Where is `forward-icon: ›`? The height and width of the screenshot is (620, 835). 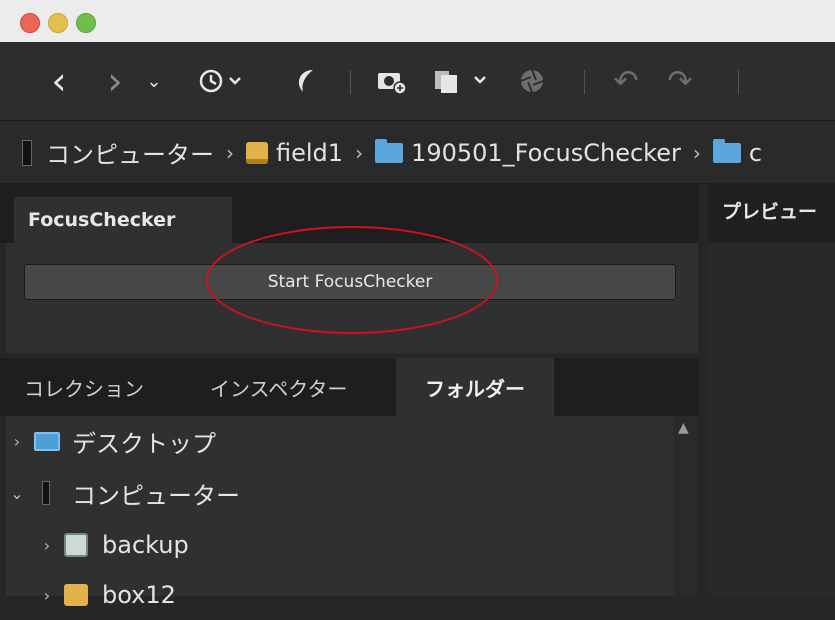
forward-icon: › is located at coordinates (115, 81).